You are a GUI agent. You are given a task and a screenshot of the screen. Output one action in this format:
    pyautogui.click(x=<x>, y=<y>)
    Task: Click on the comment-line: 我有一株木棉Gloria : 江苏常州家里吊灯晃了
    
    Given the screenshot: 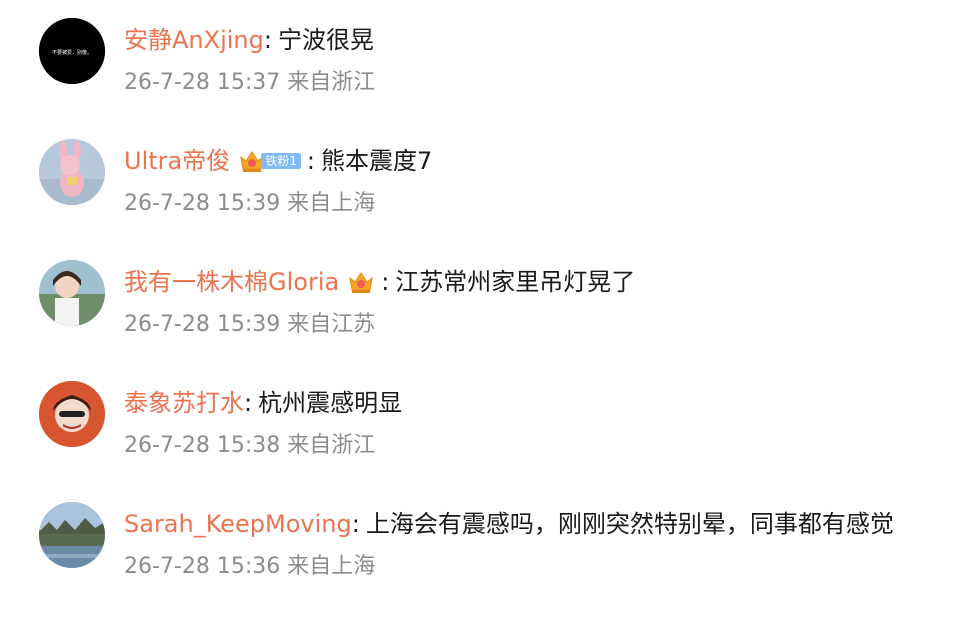 What is the action you would take?
    pyautogui.click(x=379, y=282)
    